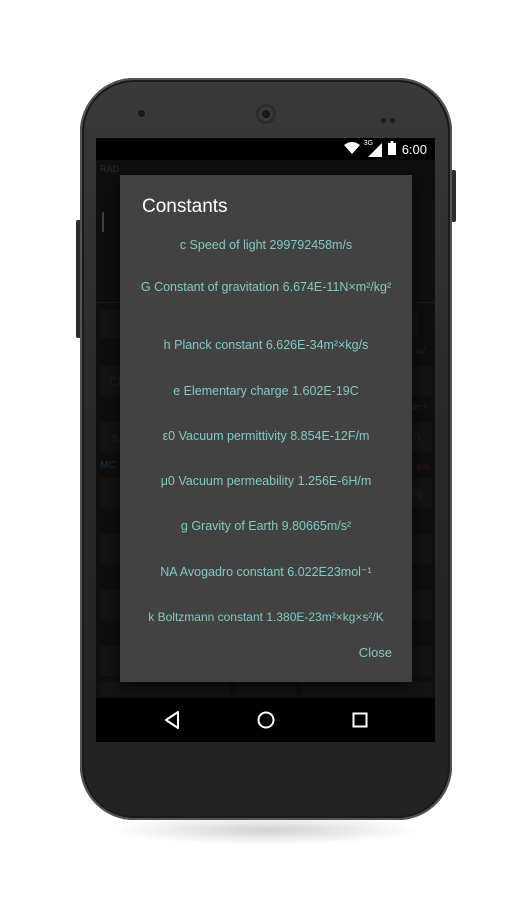 The image size is (532, 900). What do you see at coordinates (265, 149) in the screenshot?
I see `status-bar: 3G 6:00` at bounding box center [265, 149].